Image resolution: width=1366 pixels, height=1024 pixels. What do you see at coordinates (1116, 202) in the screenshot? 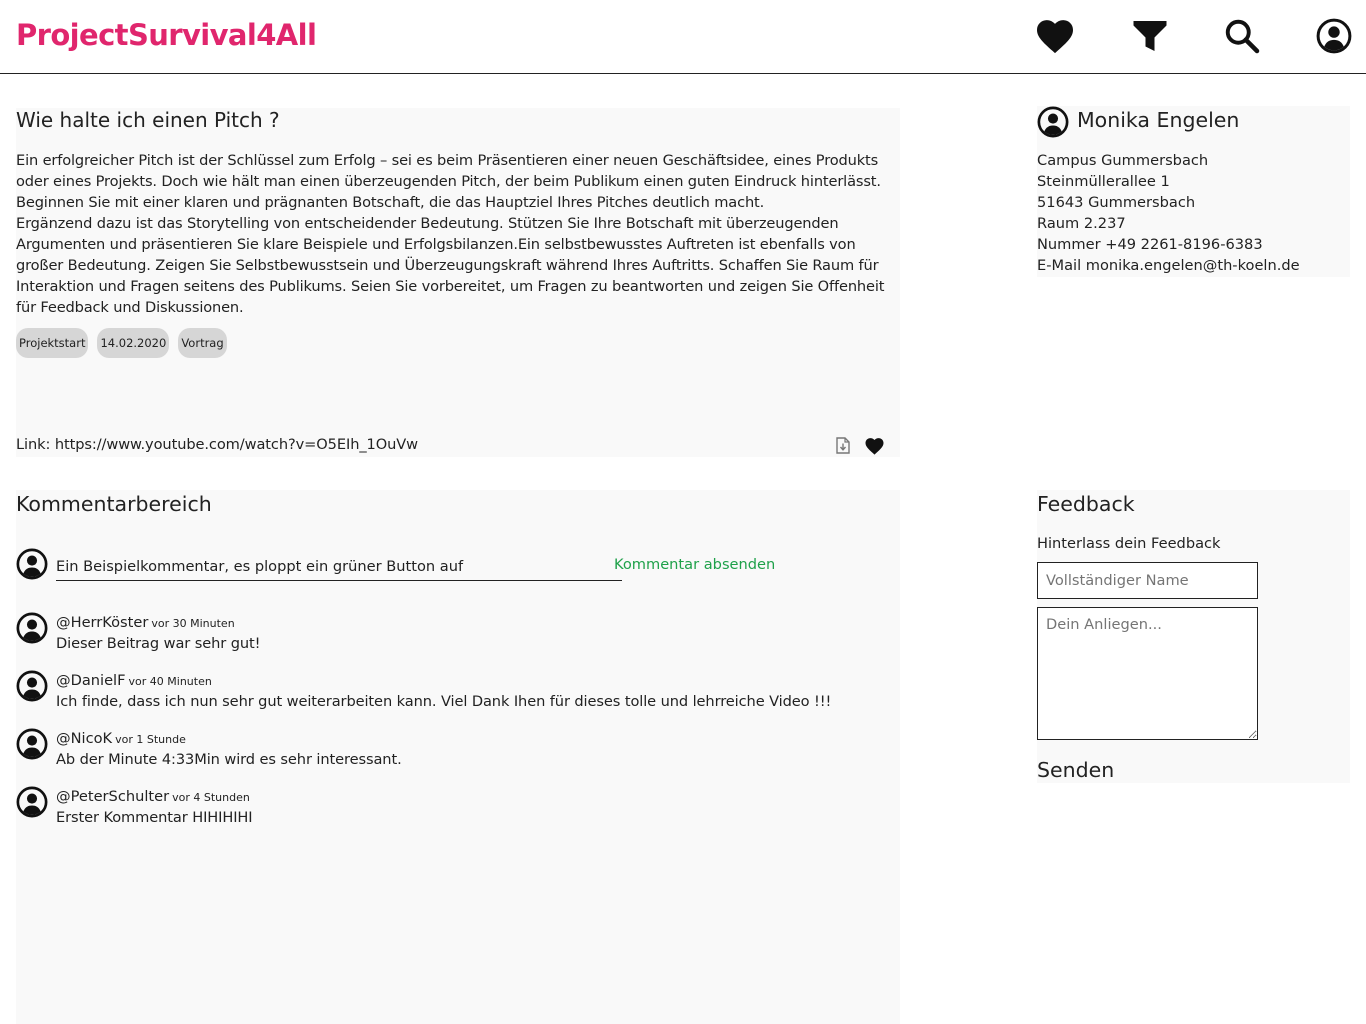
I see `contact-city: 51643 Gummersbach` at bounding box center [1116, 202].